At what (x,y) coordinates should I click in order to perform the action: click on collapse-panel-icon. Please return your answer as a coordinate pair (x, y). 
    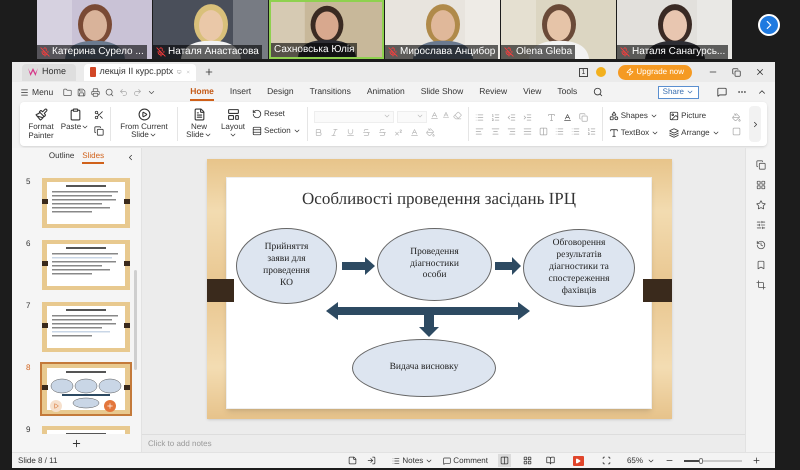
    Looking at the image, I should click on (130, 157).